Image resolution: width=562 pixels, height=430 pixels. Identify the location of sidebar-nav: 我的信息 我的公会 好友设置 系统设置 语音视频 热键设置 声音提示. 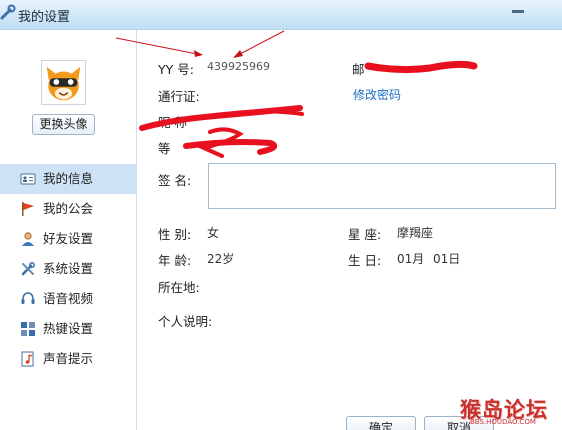
(68, 269).